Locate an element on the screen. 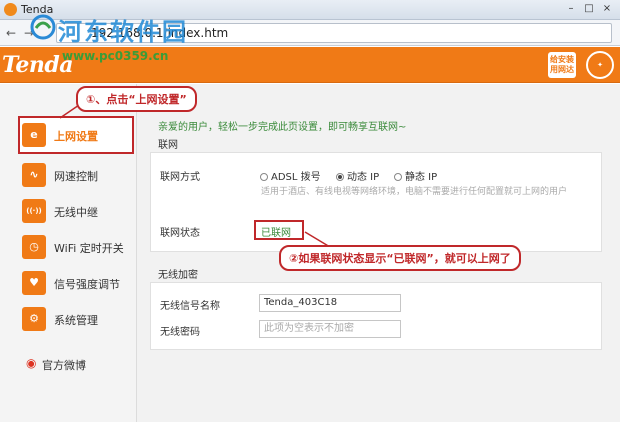 This screenshot has width=620, height=422. sidebar-item-speed-control: ∿ 网速控制 is located at coordinates (68, 175).